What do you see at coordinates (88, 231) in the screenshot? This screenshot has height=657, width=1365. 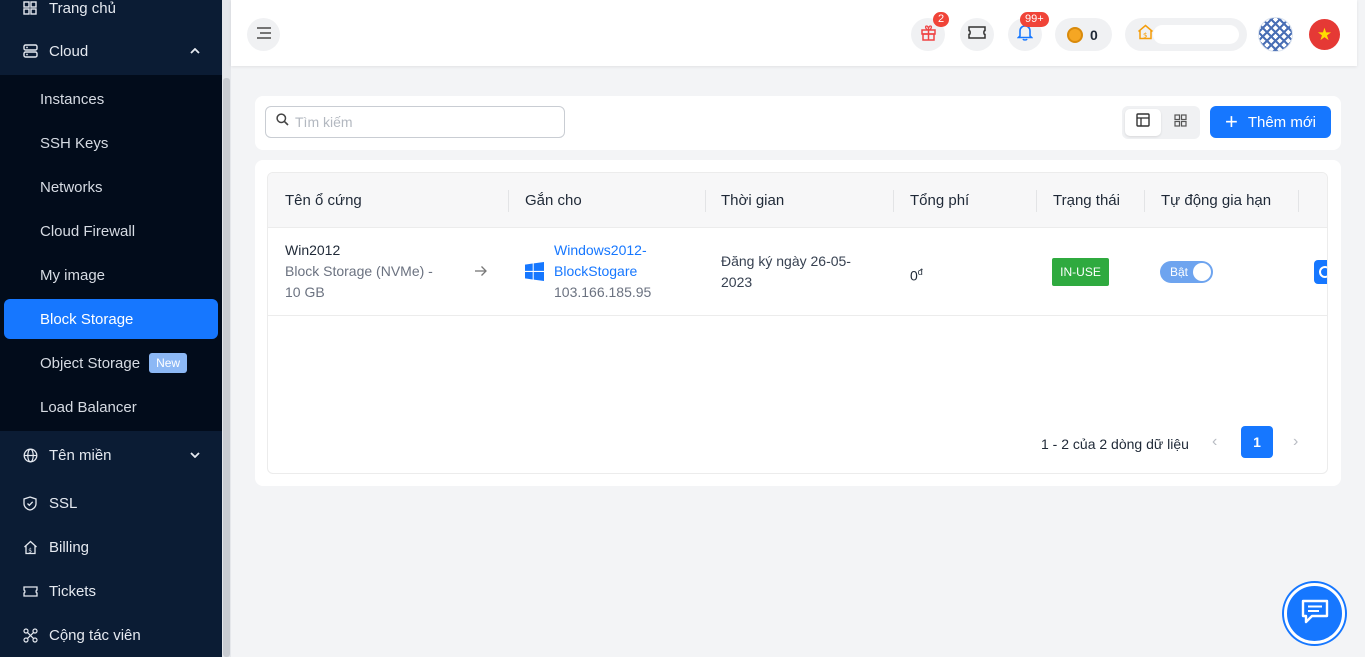 I see `sidebar-item-label: Cloud Firewall` at bounding box center [88, 231].